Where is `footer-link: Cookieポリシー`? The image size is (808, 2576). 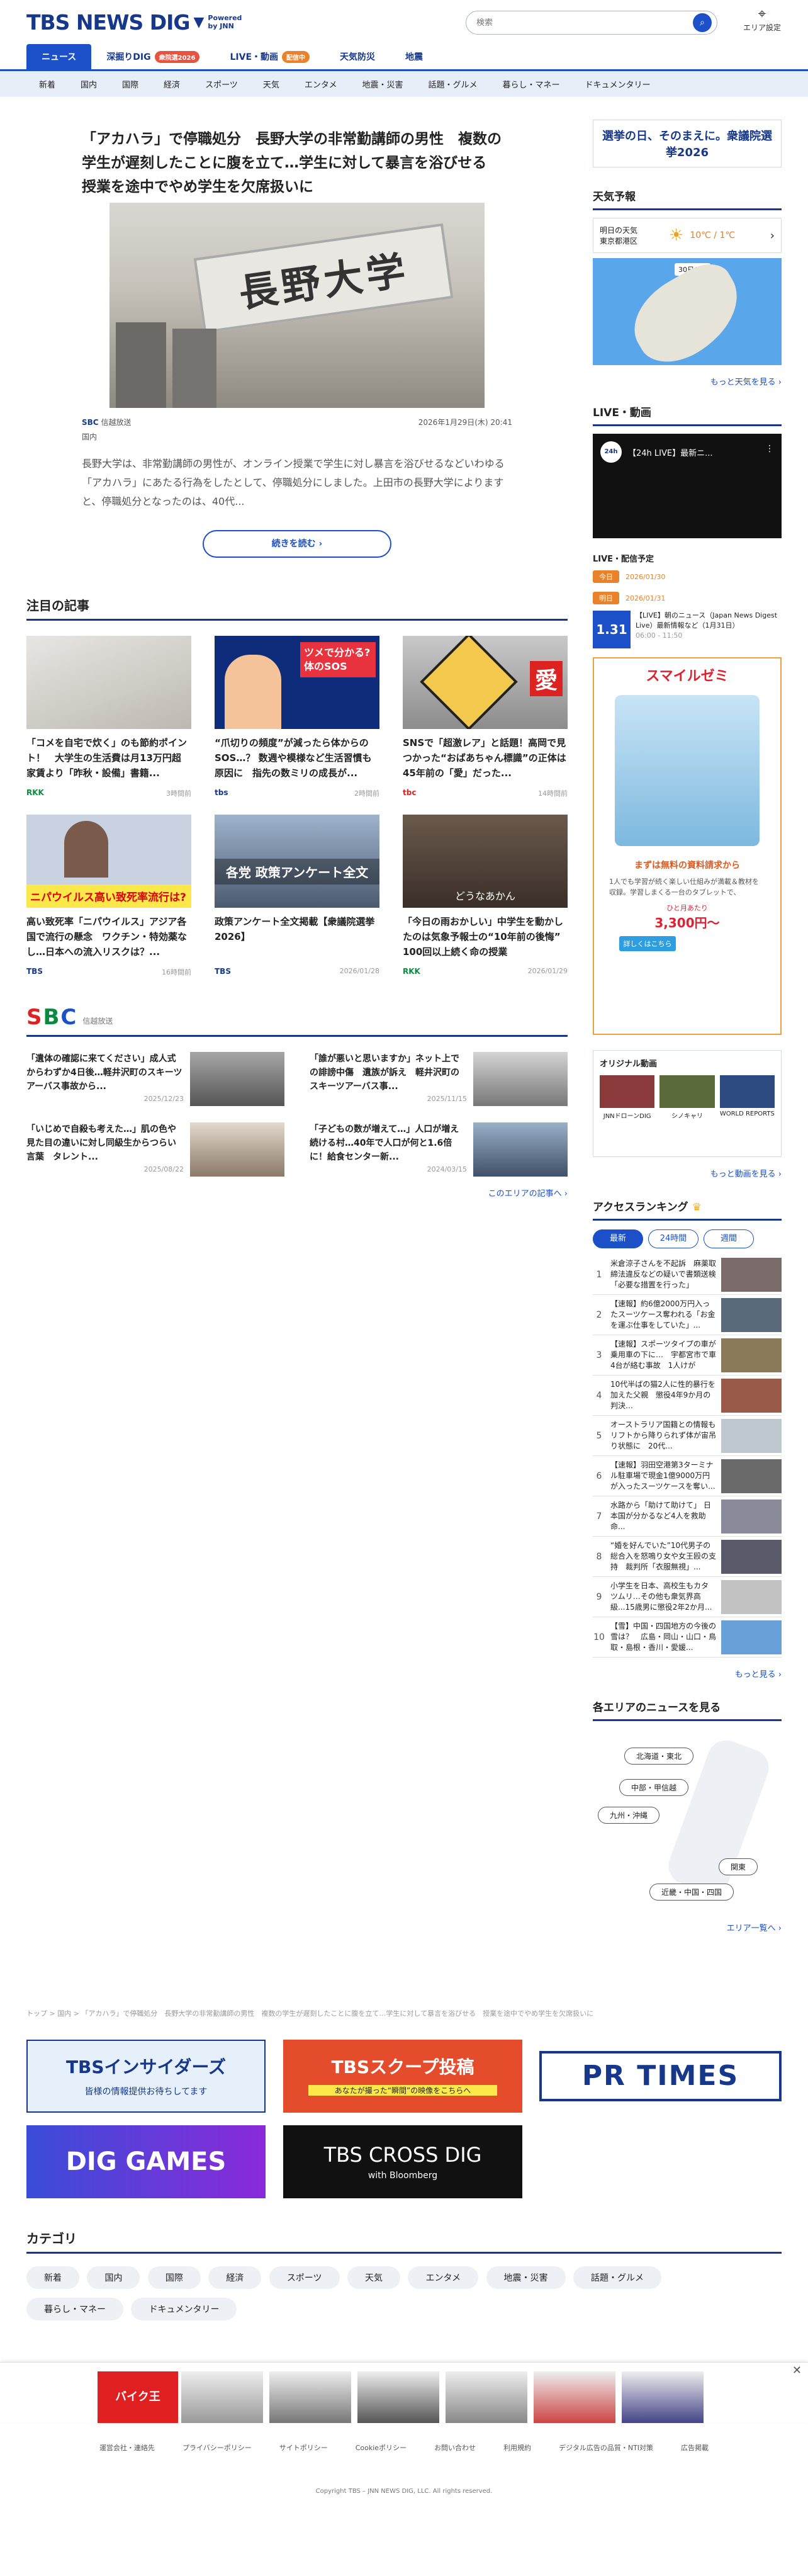 footer-link: Cookieポリシー is located at coordinates (381, 2448).